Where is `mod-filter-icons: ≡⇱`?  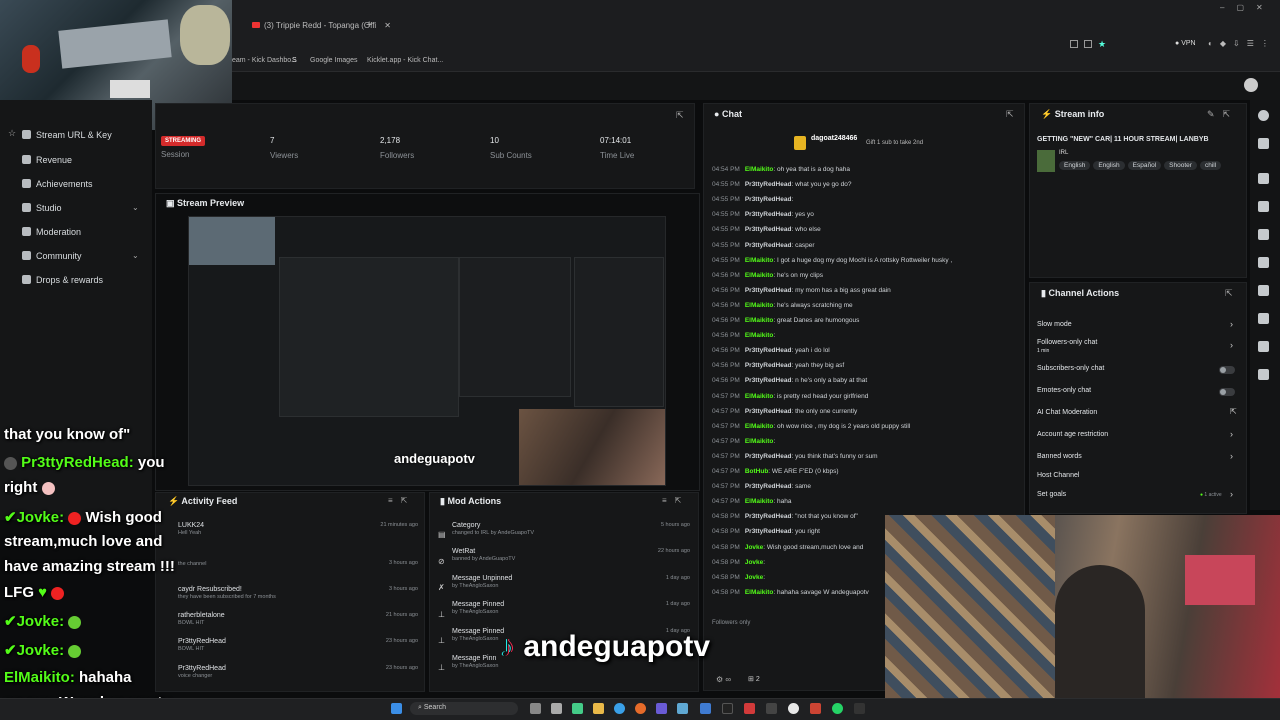 mod-filter-icons: ≡⇱ is located at coordinates (675, 500).